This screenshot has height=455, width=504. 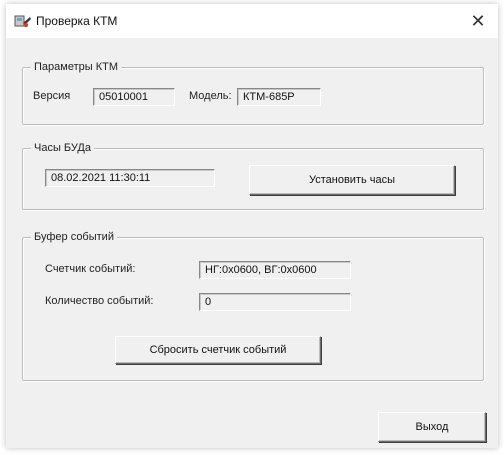 What do you see at coordinates (279, 97) in the screenshot?
I see `model-field: КТМ-685Р` at bounding box center [279, 97].